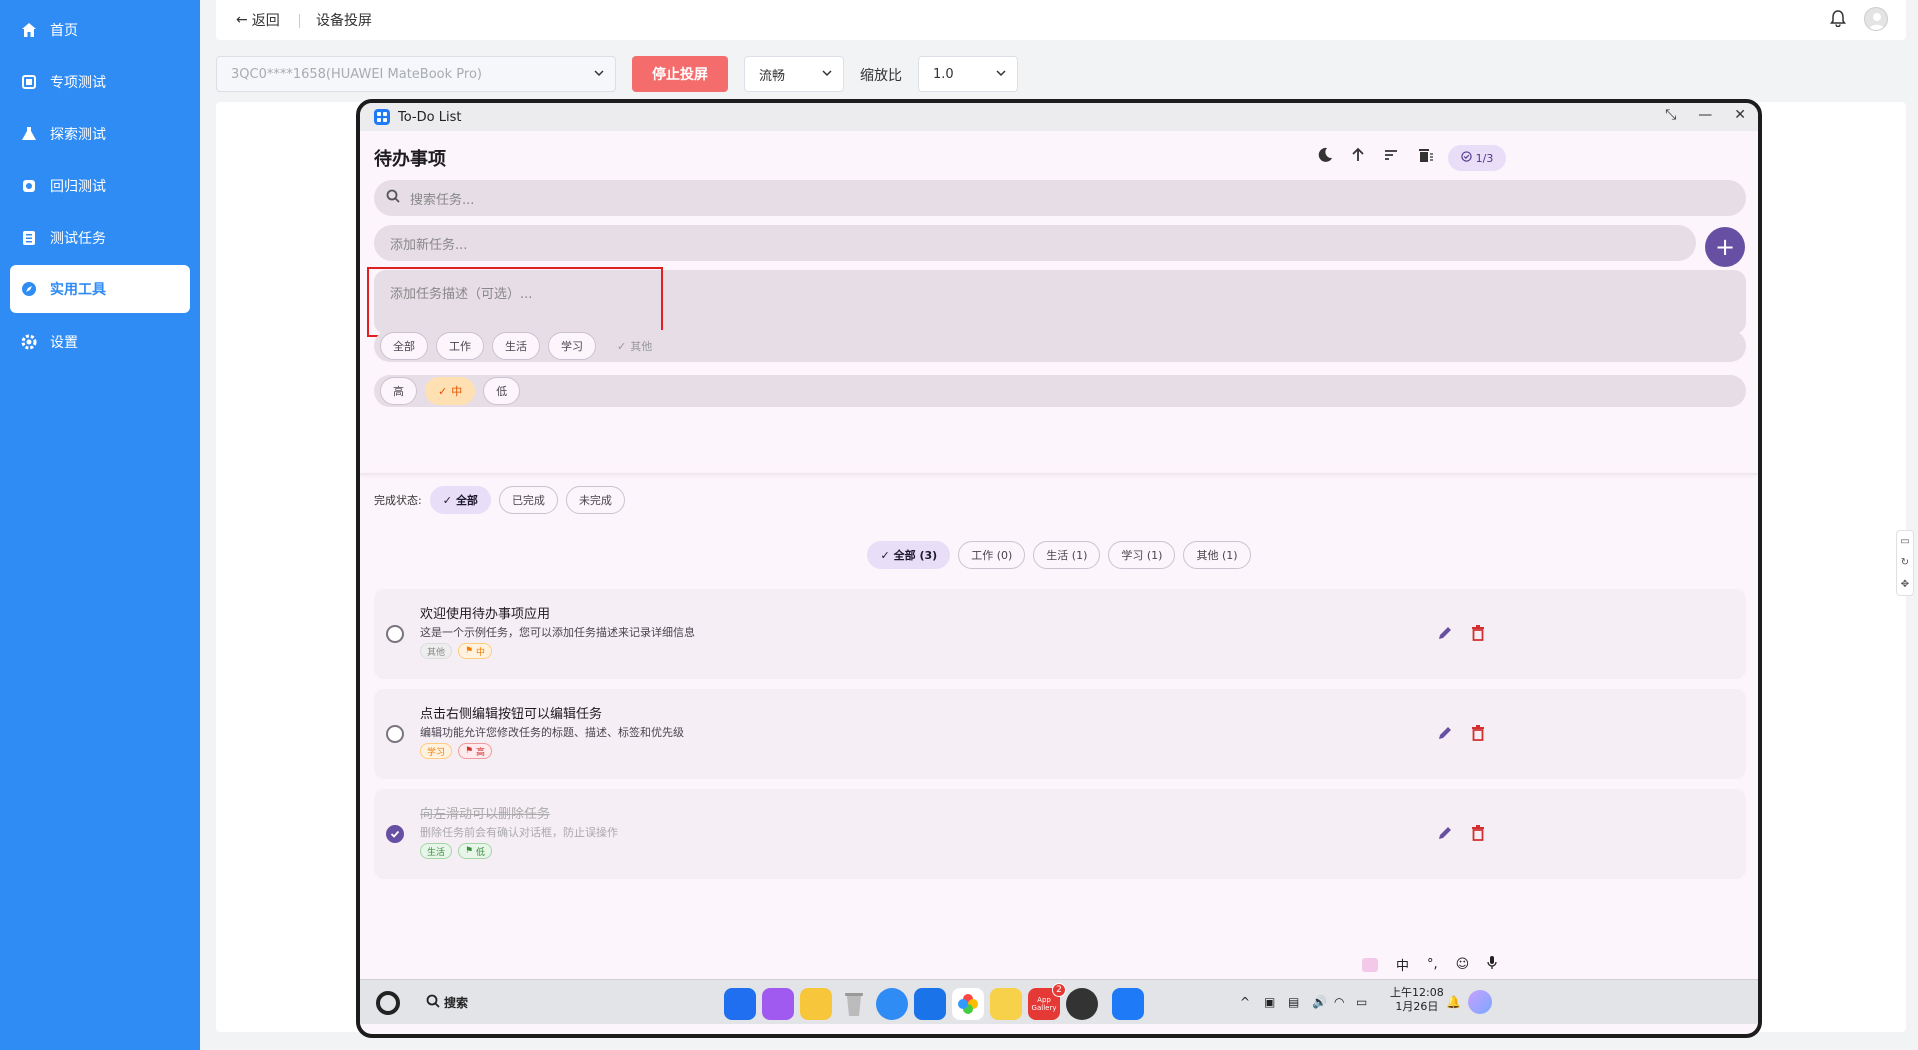 This screenshot has width=1918, height=1050. What do you see at coordinates (29, 238) in the screenshot?
I see `list-icon` at bounding box center [29, 238].